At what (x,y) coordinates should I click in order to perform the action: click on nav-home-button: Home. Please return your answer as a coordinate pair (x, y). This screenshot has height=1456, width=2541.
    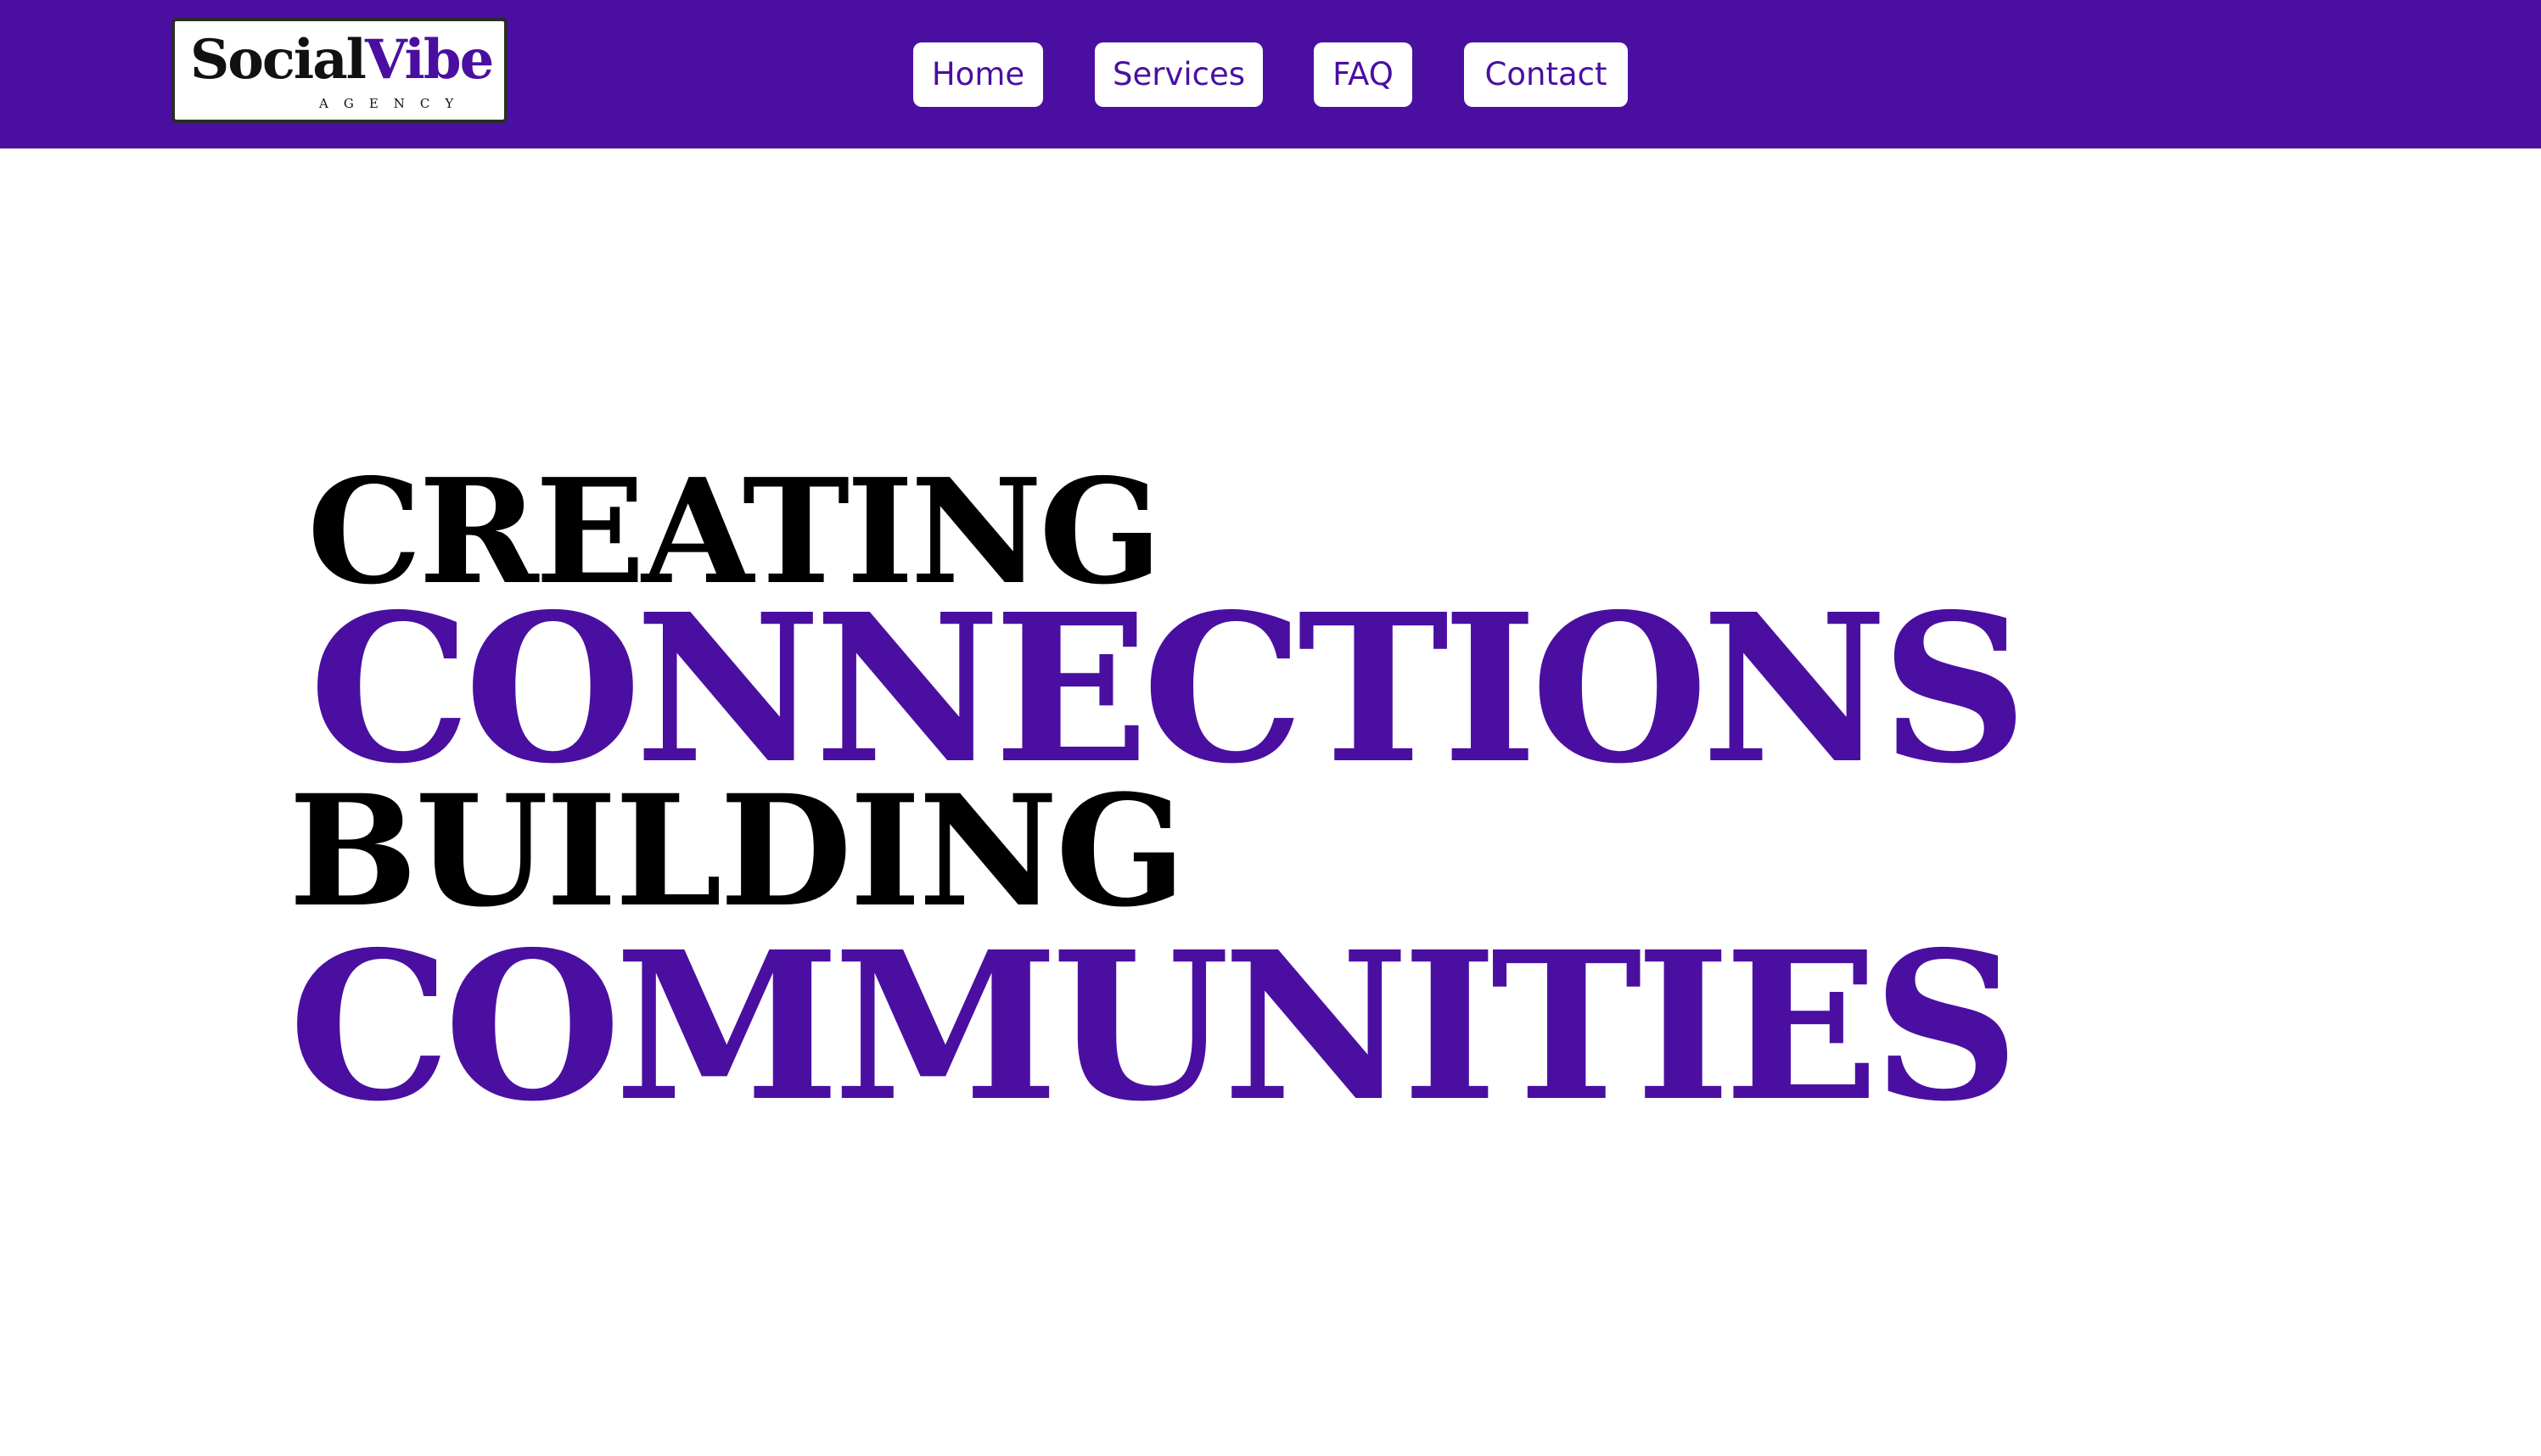
    Looking at the image, I should click on (978, 74).